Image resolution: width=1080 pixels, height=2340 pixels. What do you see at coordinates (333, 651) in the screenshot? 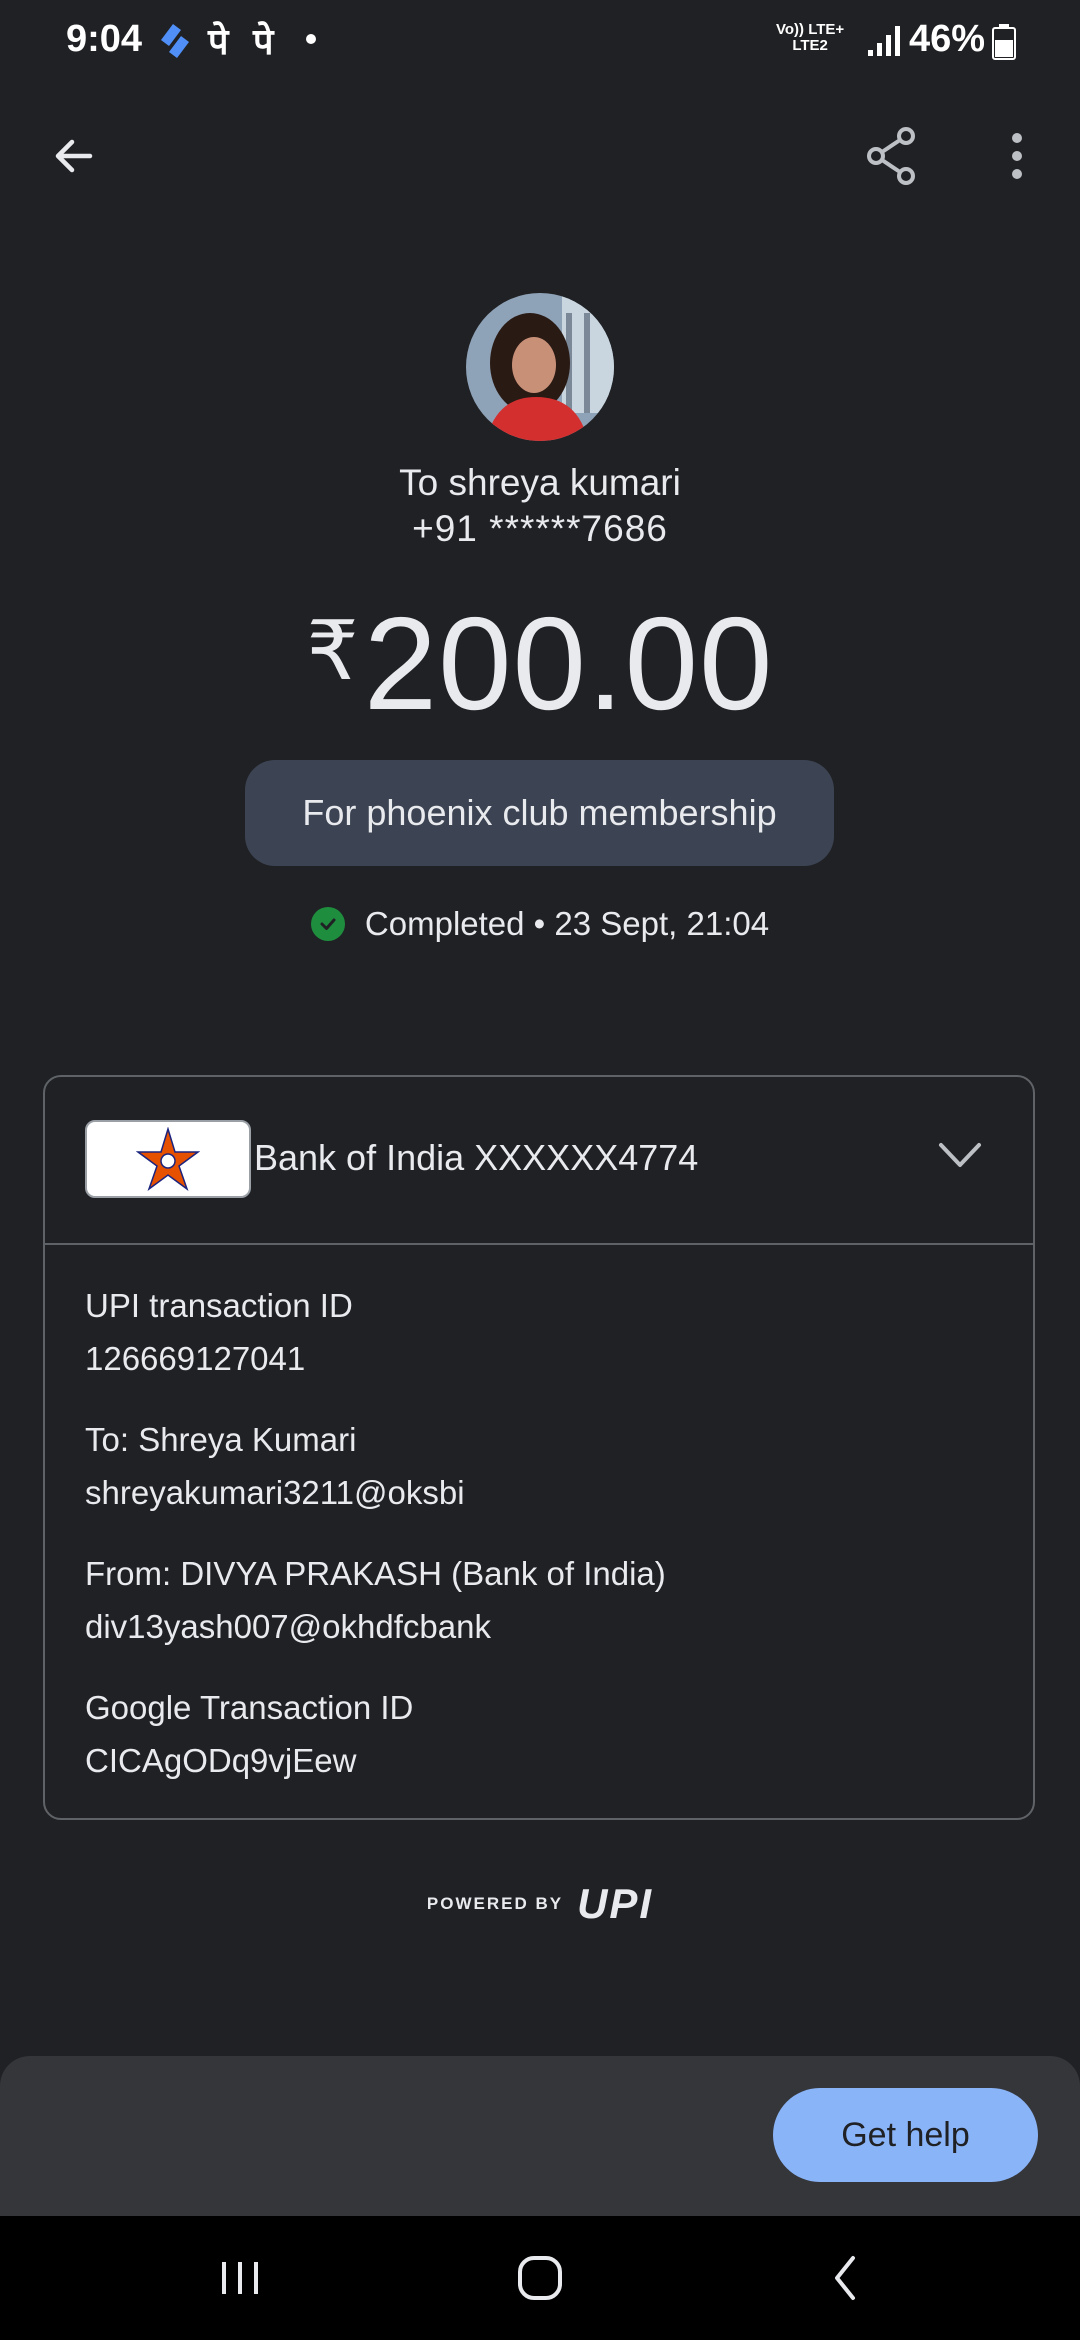
I see `currency-symbol: ₹` at bounding box center [333, 651].